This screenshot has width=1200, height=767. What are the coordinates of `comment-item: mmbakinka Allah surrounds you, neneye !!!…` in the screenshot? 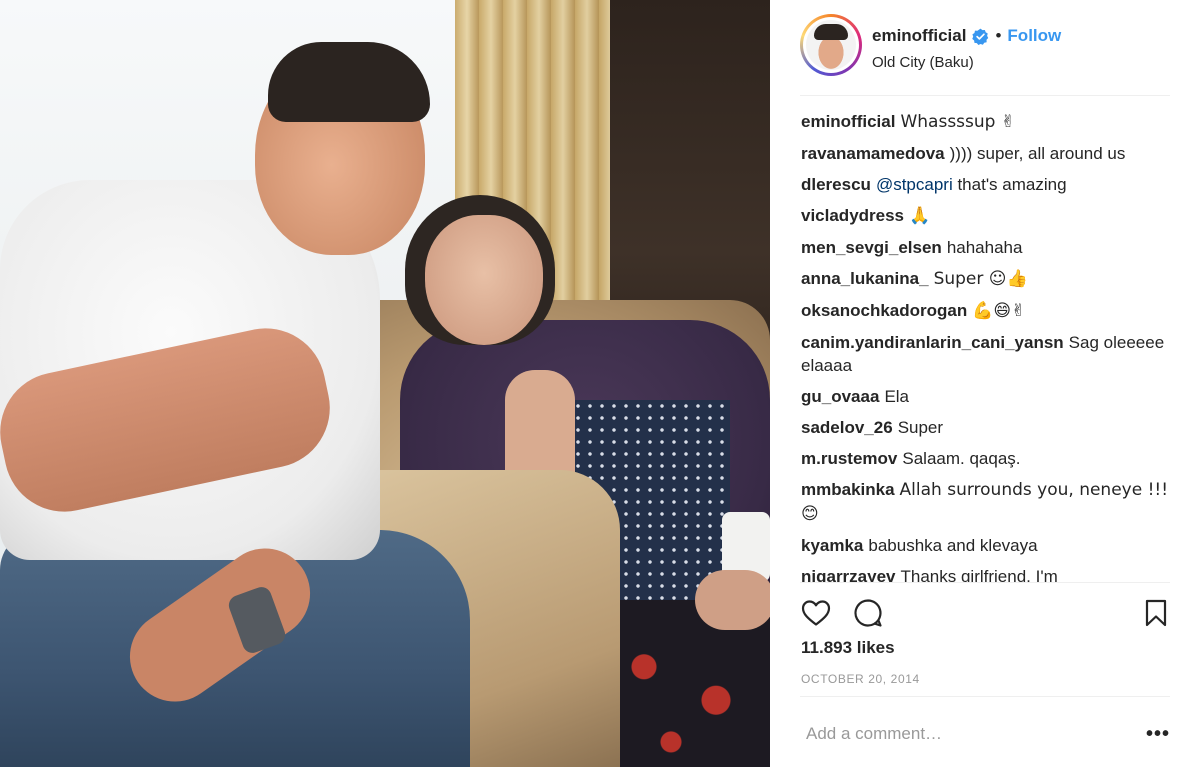 It's located at (986, 502).